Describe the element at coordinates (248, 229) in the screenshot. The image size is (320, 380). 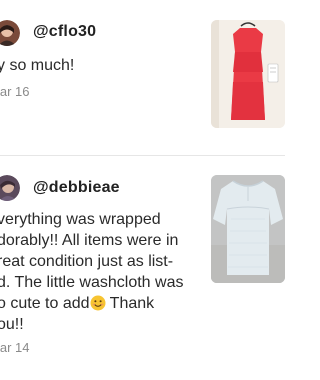
I see `white-blouse-photo` at that location.